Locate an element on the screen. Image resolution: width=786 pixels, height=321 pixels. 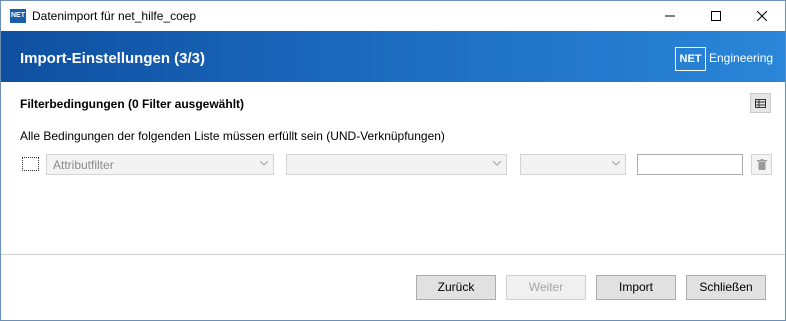
filter-section-title: Filterbedingungen (0 Filter ausgewählt) is located at coordinates (132, 104).